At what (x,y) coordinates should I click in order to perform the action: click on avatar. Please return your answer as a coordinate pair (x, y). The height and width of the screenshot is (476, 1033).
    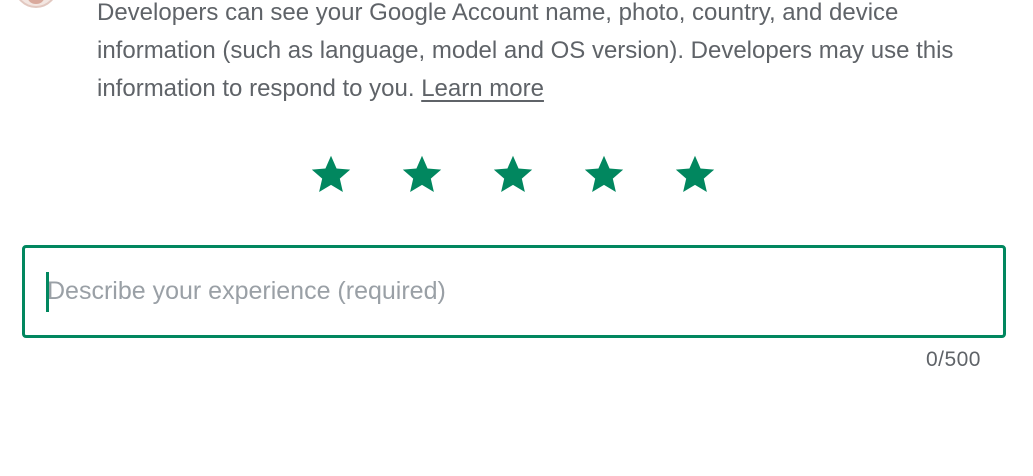
    Looking at the image, I should click on (36, 4).